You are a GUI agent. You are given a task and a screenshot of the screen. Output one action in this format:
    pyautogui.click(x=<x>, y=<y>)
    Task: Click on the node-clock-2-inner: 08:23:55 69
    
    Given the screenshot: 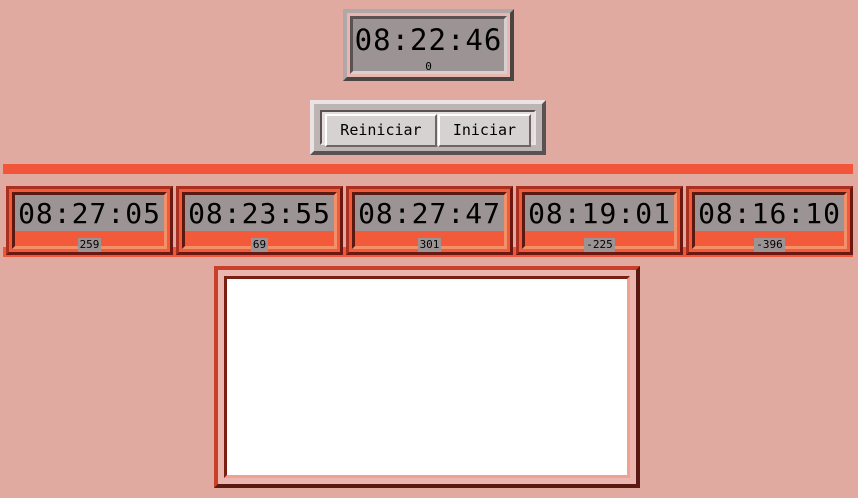 What is the action you would take?
    pyautogui.click(x=259, y=222)
    